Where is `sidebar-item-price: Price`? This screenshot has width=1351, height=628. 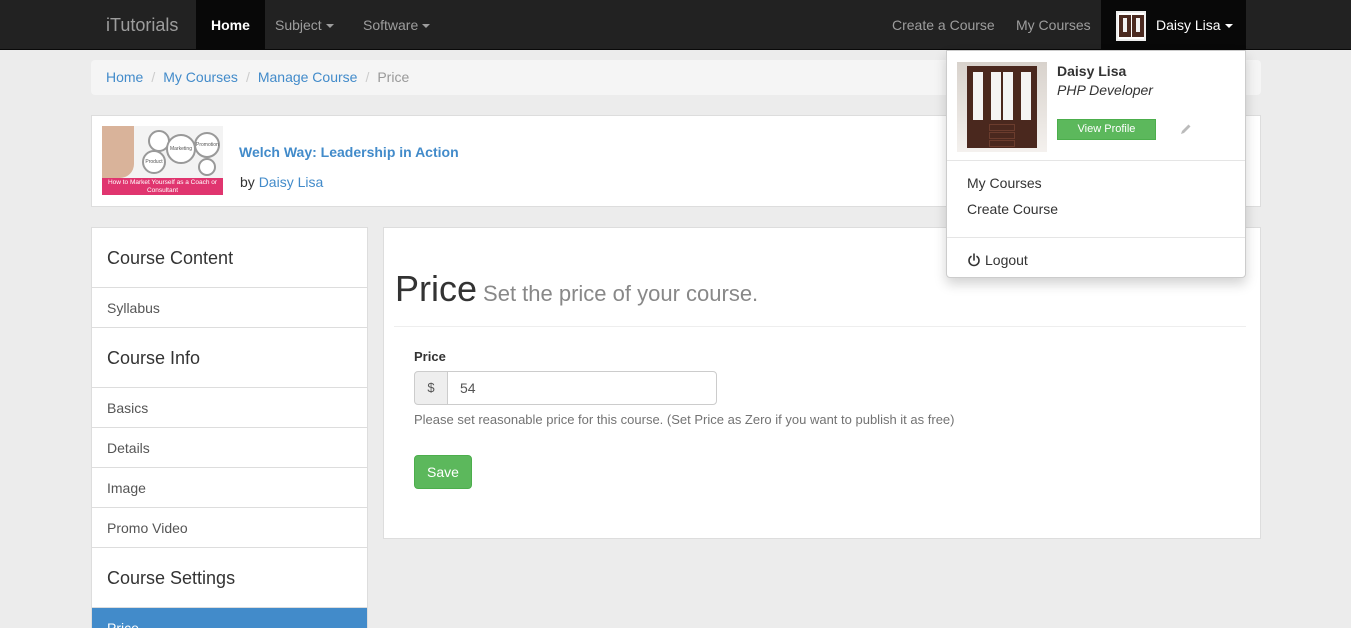 sidebar-item-price: Price is located at coordinates (229, 618).